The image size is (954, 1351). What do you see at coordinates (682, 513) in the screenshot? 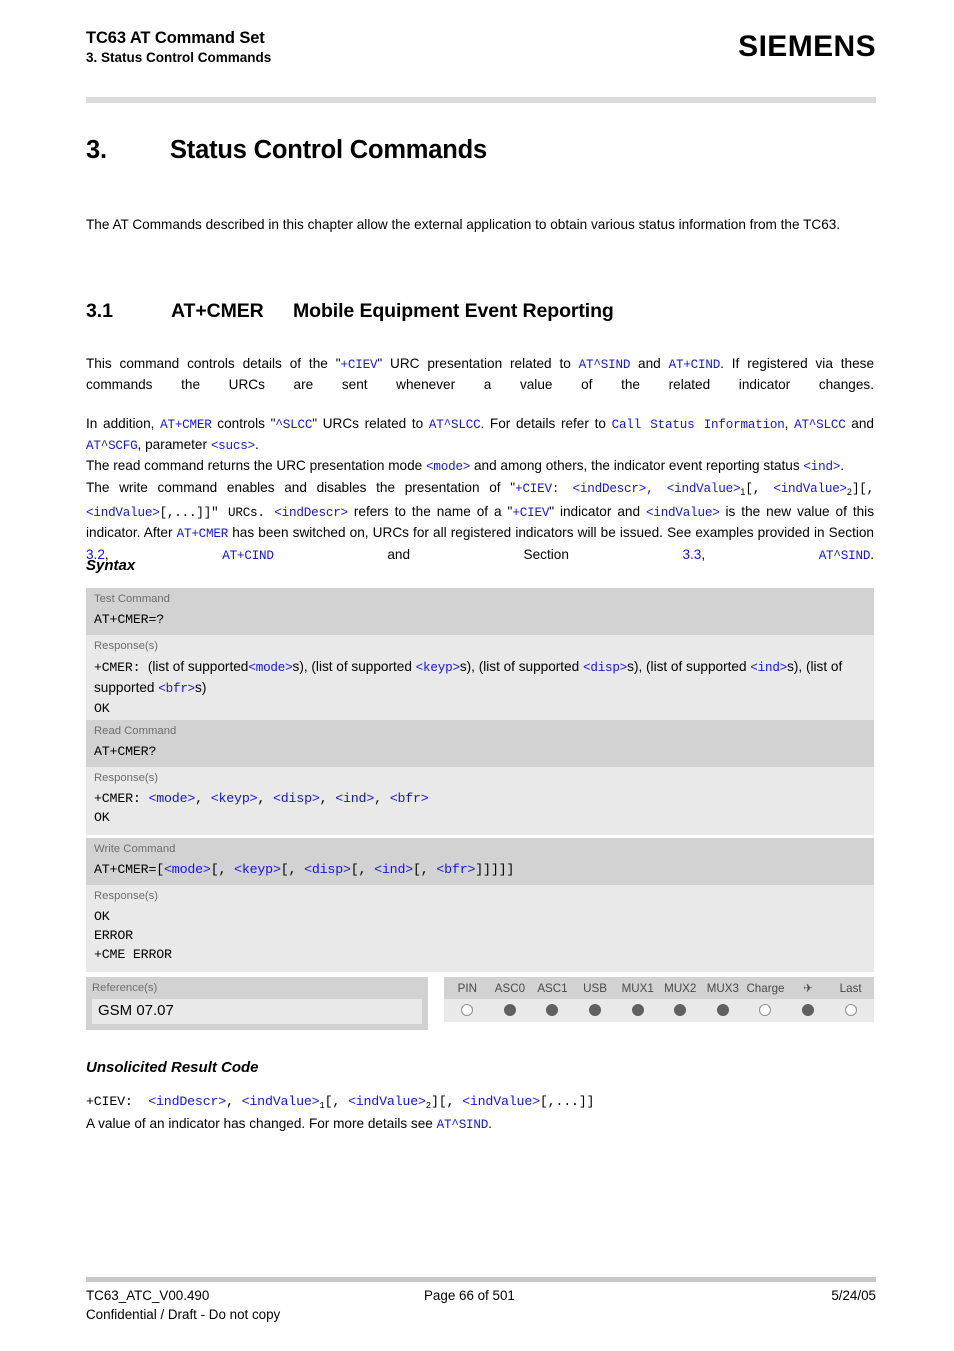
I see `code-param-indvalue-4: <indValue>` at bounding box center [682, 513].